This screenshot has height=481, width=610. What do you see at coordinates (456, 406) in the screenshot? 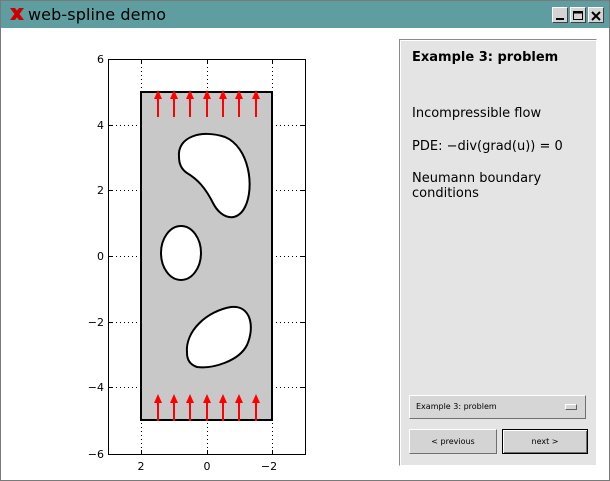
I see `example-select-value: Example 3: problem` at bounding box center [456, 406].